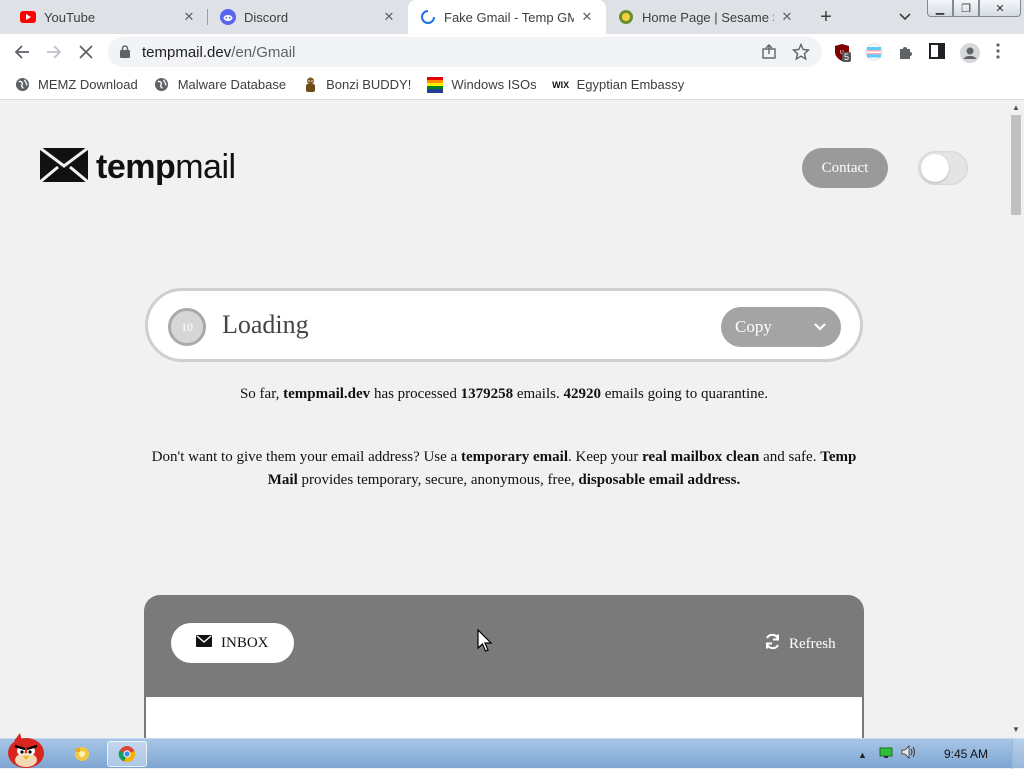 This screenshot has height=769, width=1024. I want to click on refresh-label: Refresh, so click(812, 643).